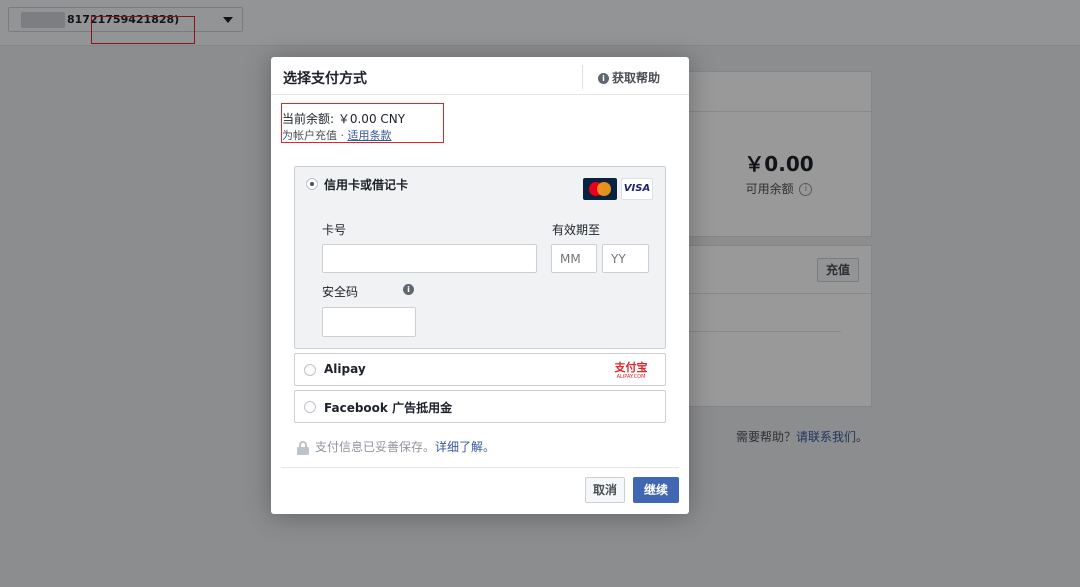  I want to click on secure-notice: 支付信息已妥善保存。详细了解。, so click(396, 446).